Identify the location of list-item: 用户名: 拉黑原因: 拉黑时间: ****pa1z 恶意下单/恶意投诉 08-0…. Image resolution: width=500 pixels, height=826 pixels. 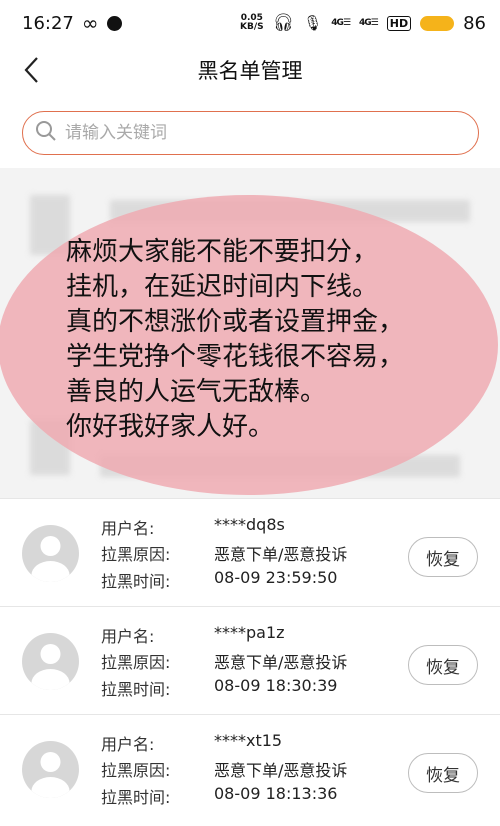
(250, 660).